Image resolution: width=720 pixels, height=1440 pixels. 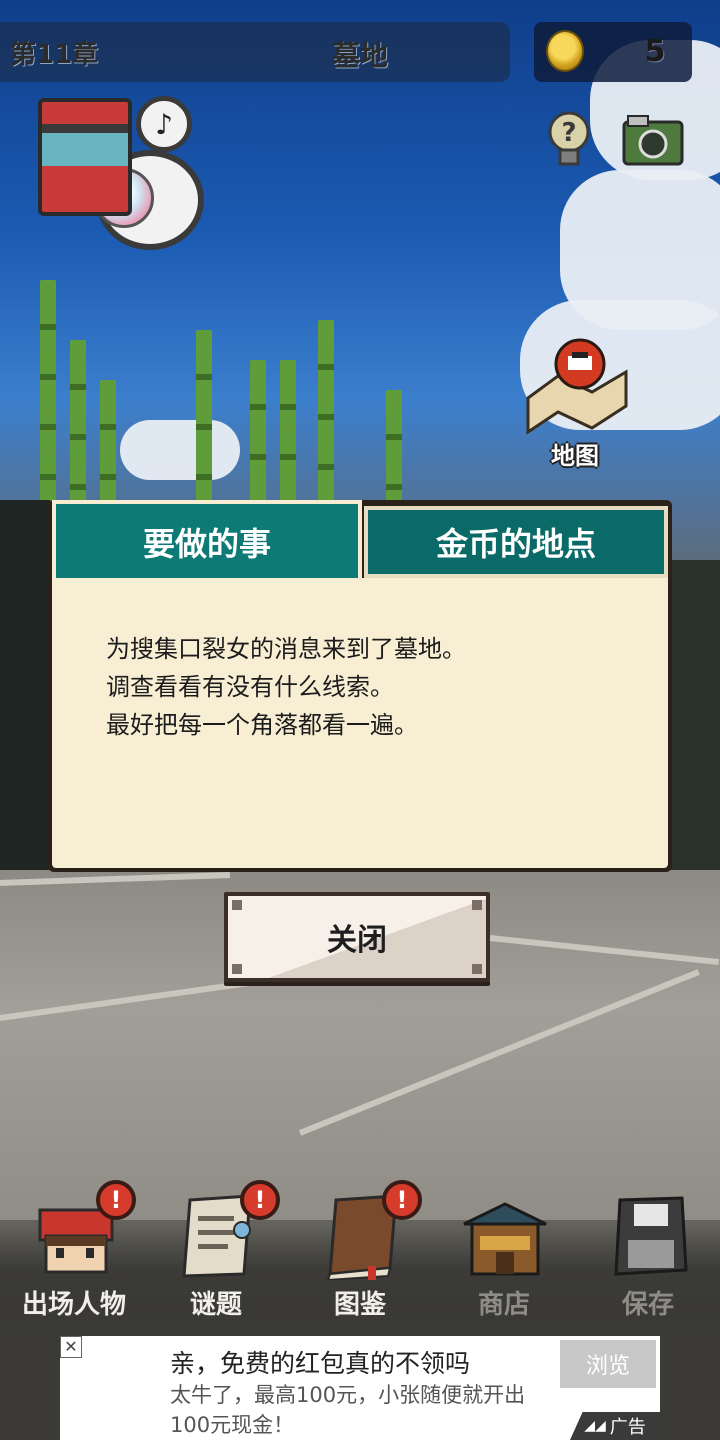 What do you see at coordinates (30, 1388) in the screenshot?
I see `ad-side-left` at bounding box center [30, 1388].